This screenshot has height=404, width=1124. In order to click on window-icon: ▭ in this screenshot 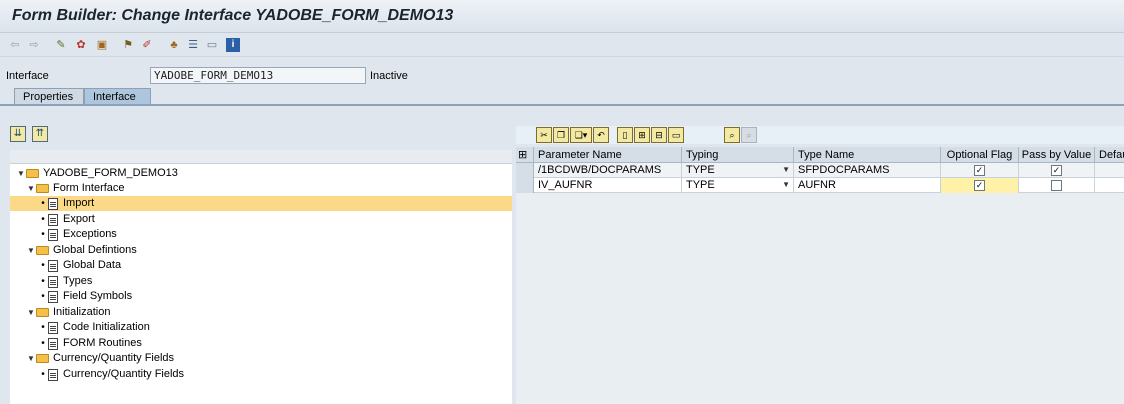, I will do `click(212, 45)`.